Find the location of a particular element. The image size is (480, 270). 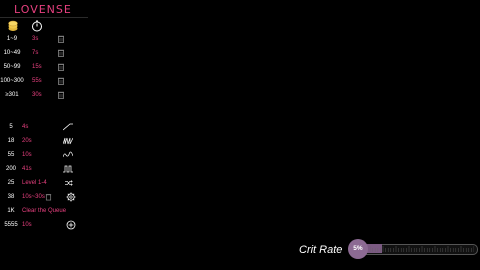

pattern-ramp-icon is located at coordinates (68, 127).